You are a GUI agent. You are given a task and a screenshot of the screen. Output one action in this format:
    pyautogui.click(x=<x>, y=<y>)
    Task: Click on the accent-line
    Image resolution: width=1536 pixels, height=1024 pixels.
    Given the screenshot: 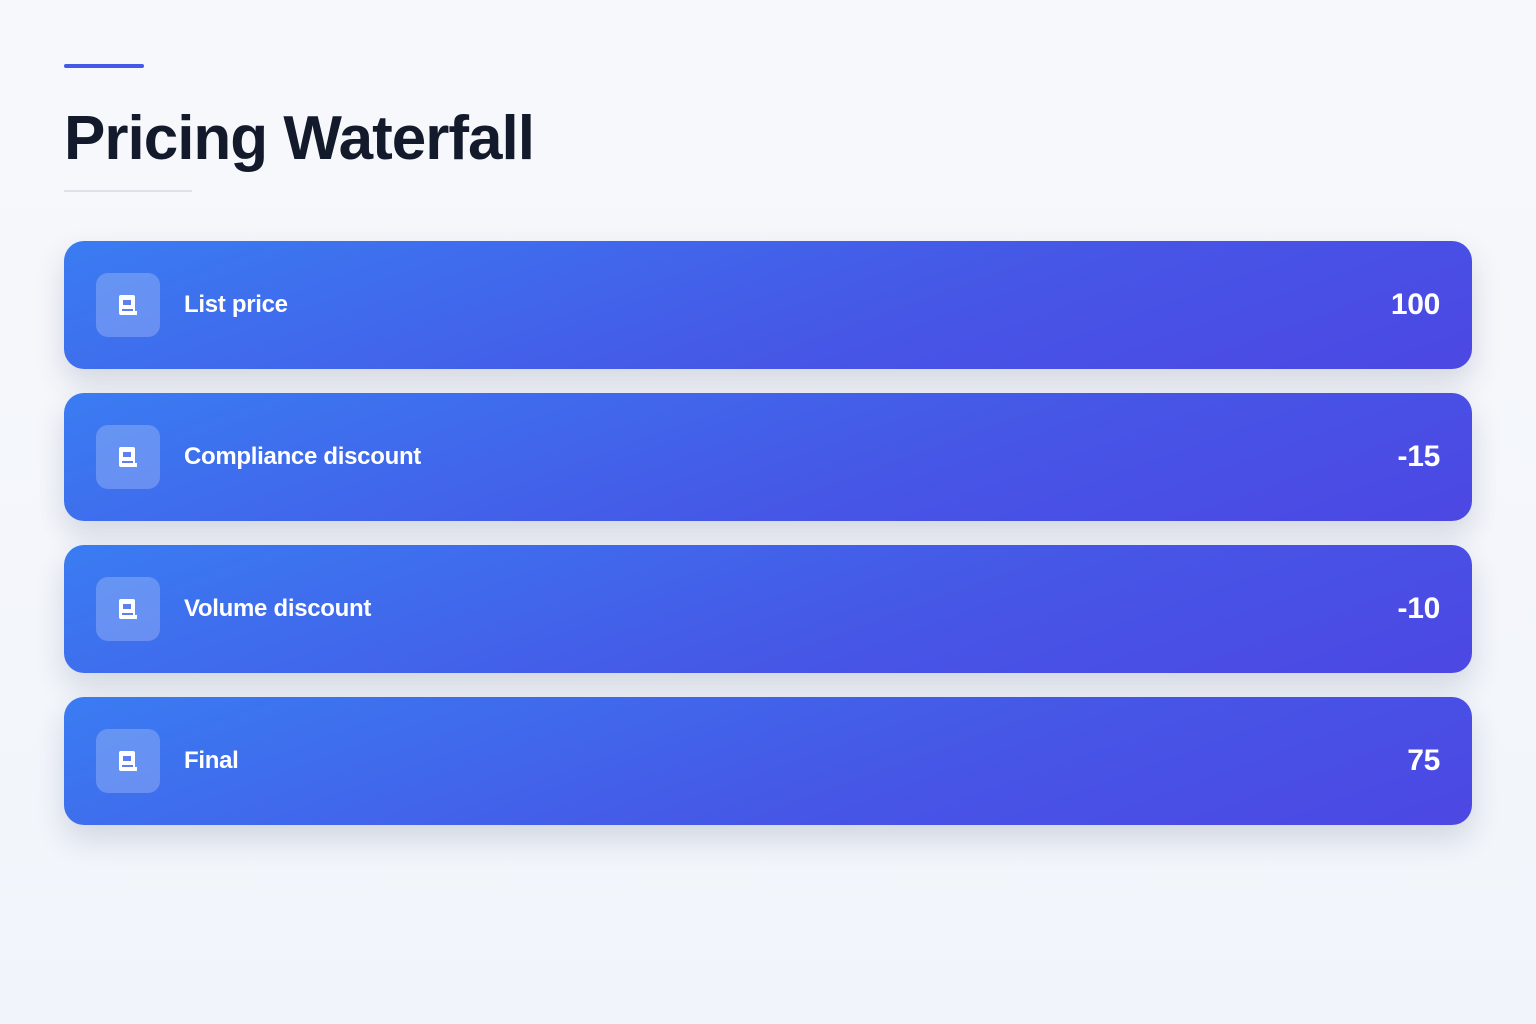 What is the action you would take?
    pyautogui.click(x=104, y=66)
    